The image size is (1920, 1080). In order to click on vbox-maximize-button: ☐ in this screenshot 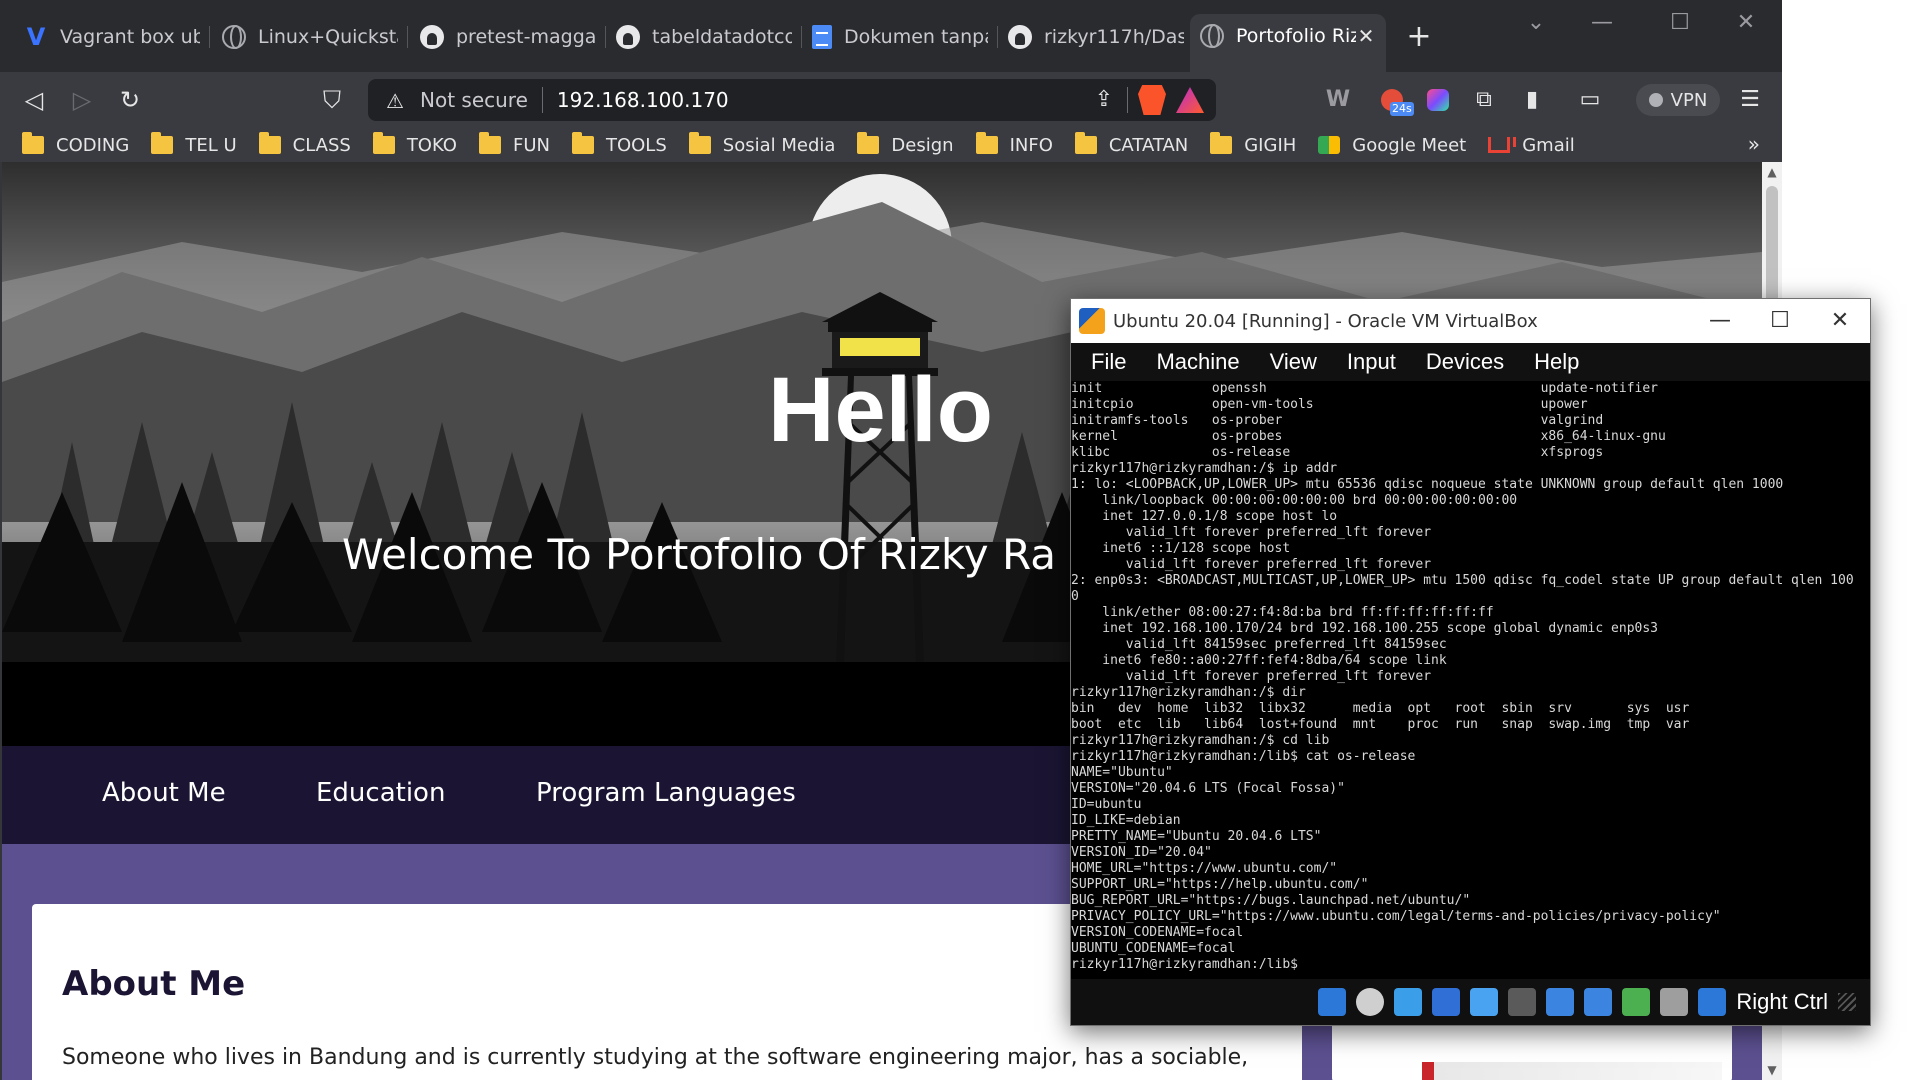, I will do `click(1780, 321)`.